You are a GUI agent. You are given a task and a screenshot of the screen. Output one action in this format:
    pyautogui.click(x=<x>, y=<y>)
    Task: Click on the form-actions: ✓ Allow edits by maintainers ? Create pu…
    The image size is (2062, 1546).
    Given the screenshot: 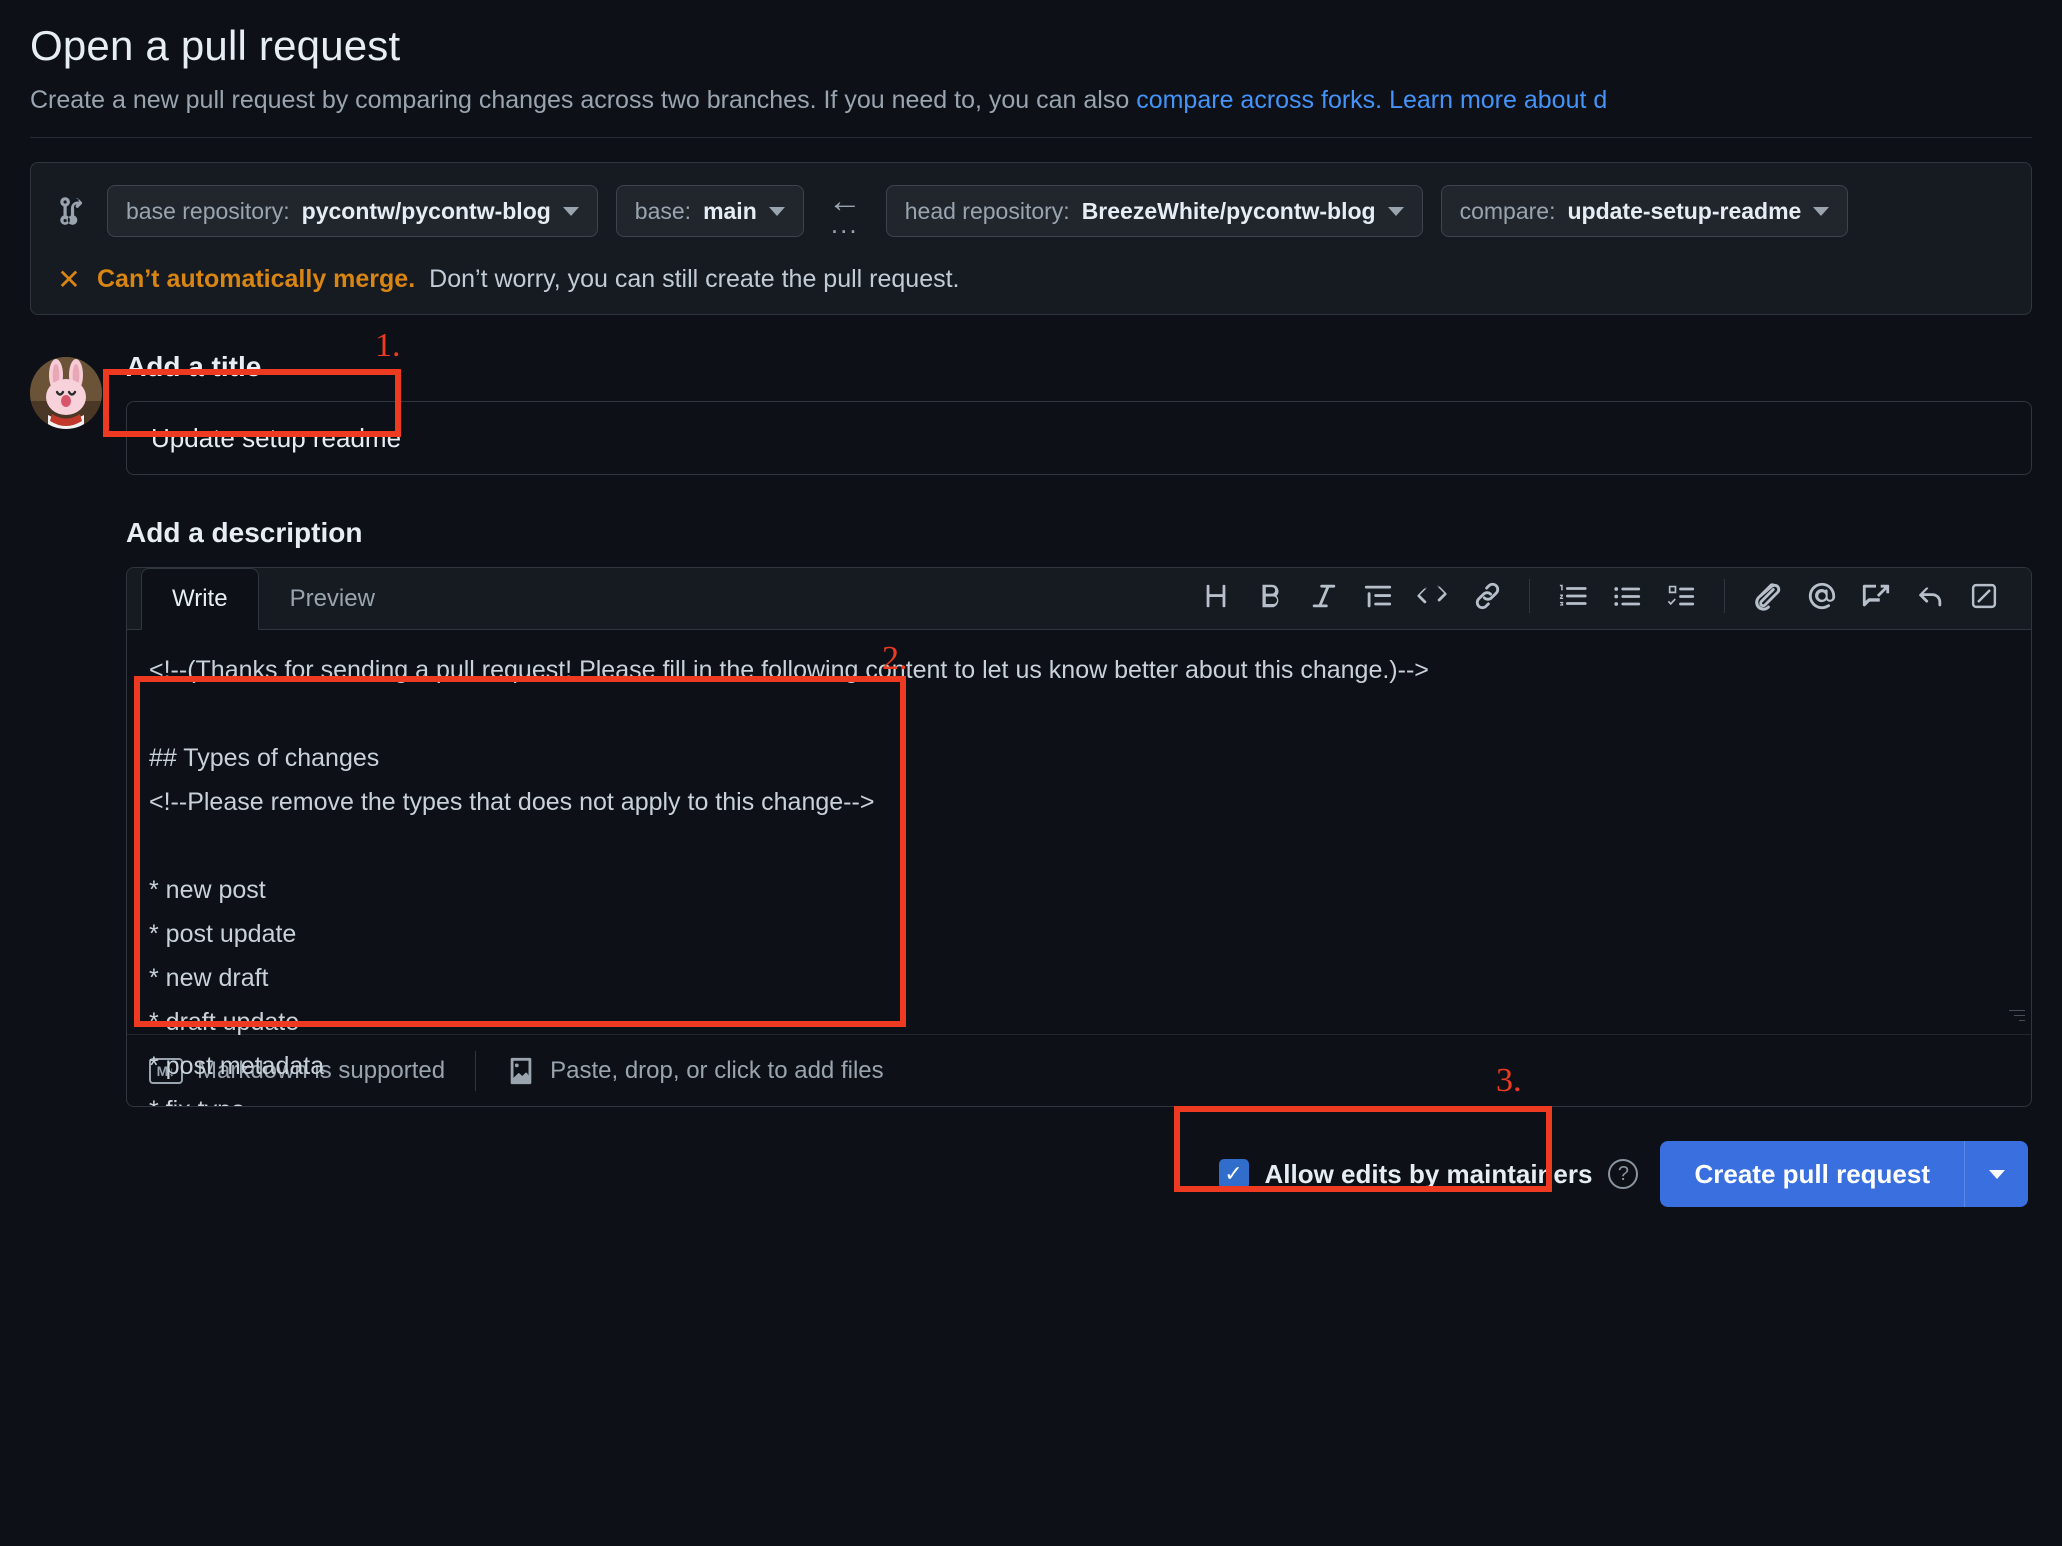 What is the action you would take?
    pyautogui.click(x=1079, y=1174)
    